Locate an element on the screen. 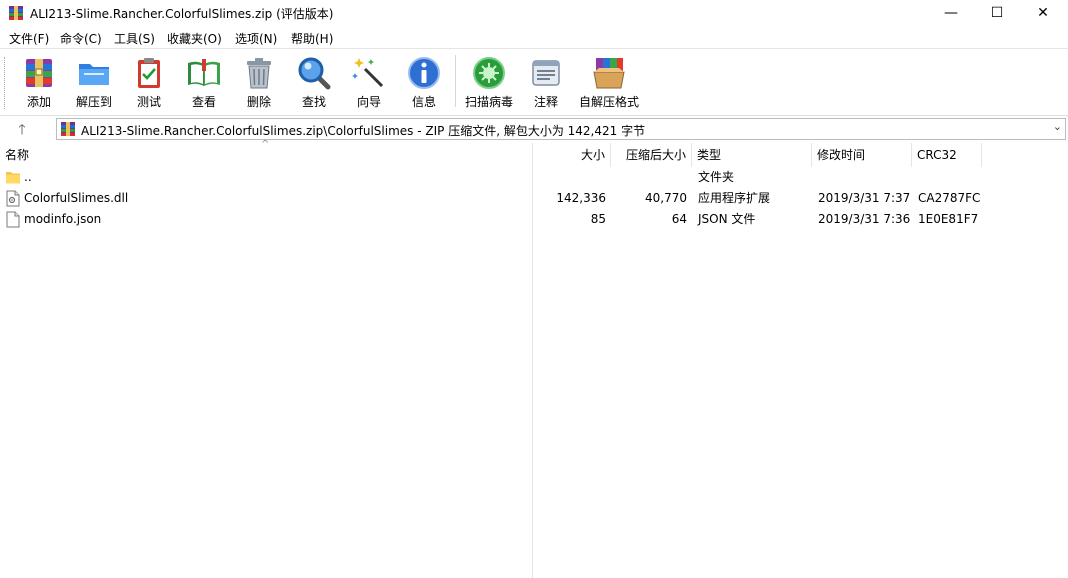 The height and width of the screenshot is (578, 1068). file-type: 文件夹 is located at coordinates (716, 177).